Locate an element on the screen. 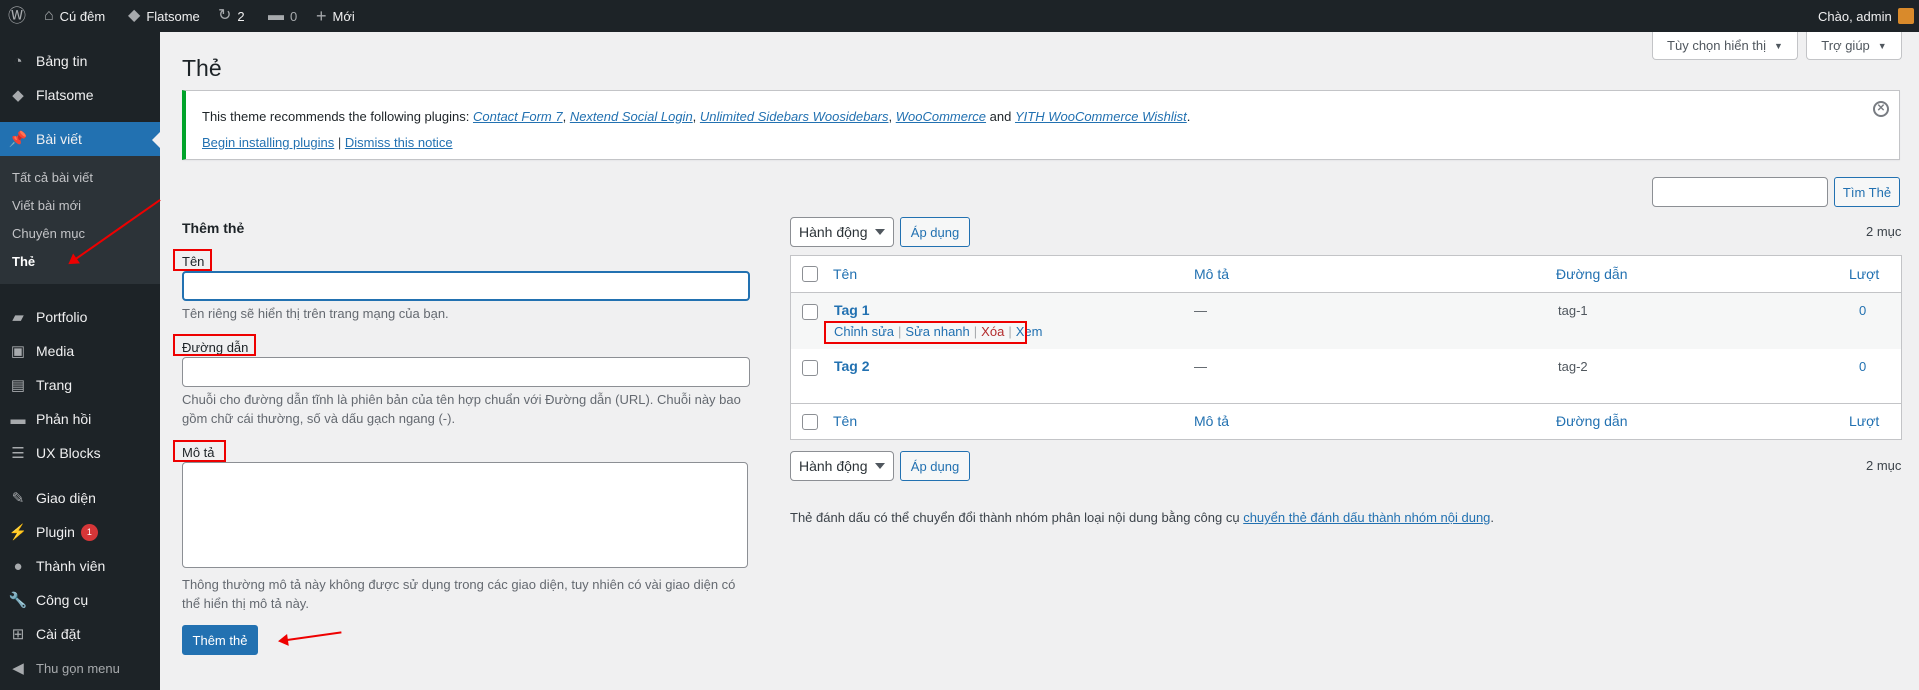 Image resolution: width=1919 pixels, height=690 pixels. row-actions: Chỉnh sửa | Sửa nhanh | Xóa | Xem is located at coordinates (938, 331).